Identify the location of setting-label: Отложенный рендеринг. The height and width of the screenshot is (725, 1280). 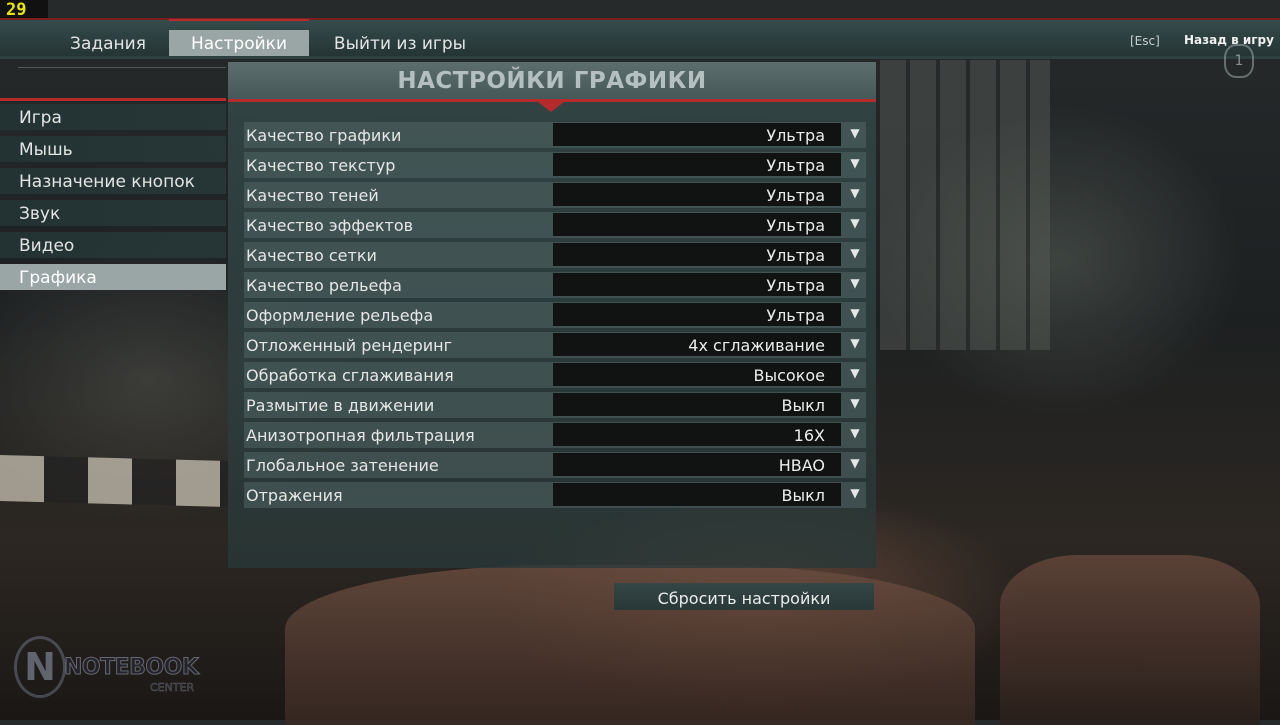
(349, 345).